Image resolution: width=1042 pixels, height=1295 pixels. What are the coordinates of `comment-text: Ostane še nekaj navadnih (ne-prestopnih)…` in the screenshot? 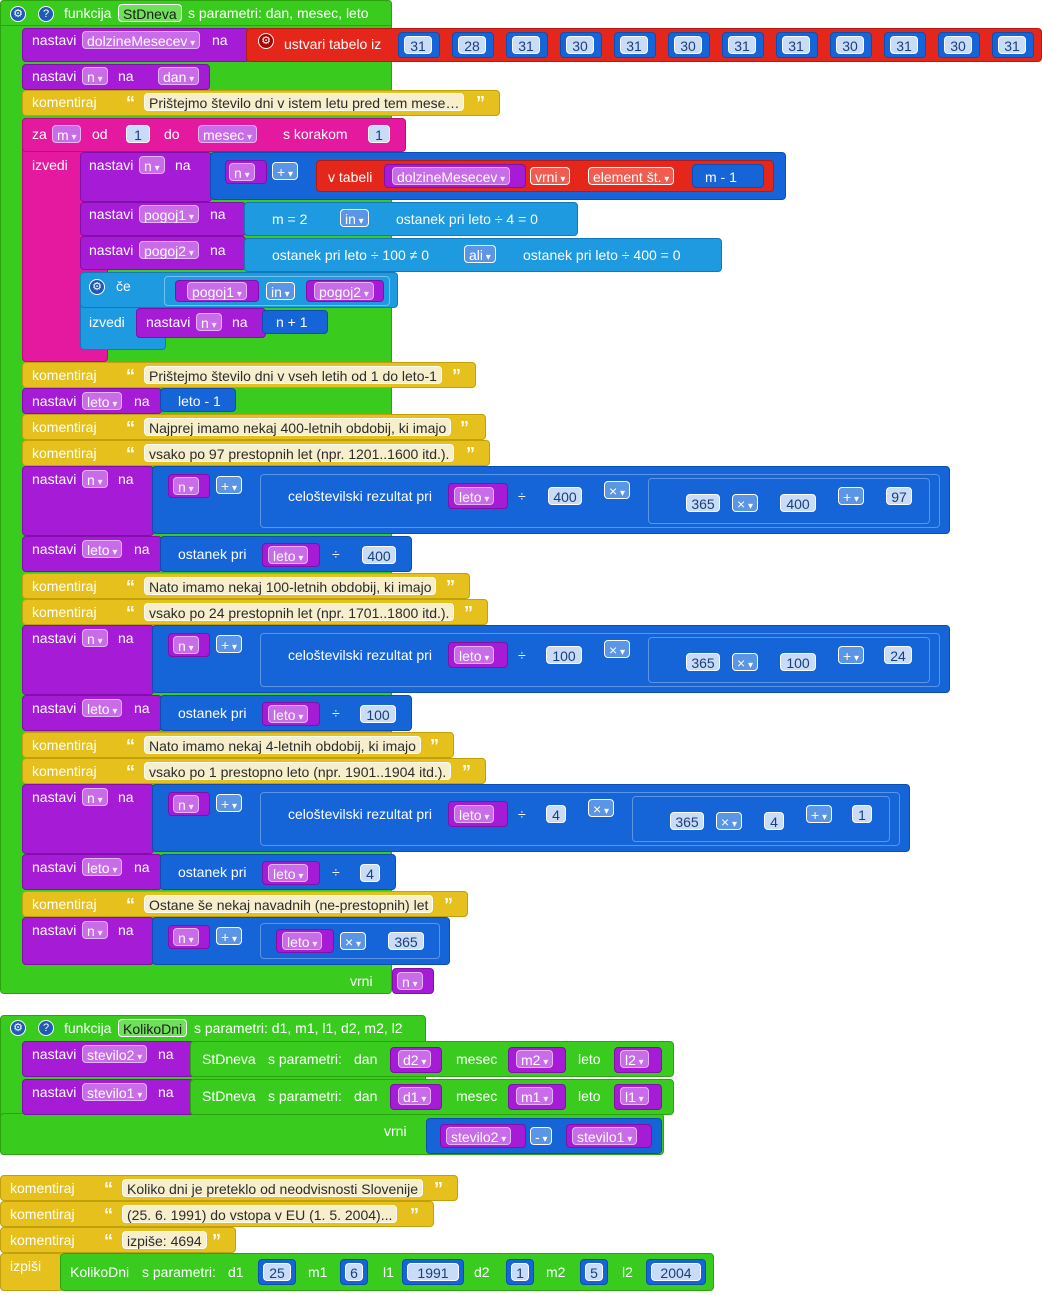 It's located at (289, 904).